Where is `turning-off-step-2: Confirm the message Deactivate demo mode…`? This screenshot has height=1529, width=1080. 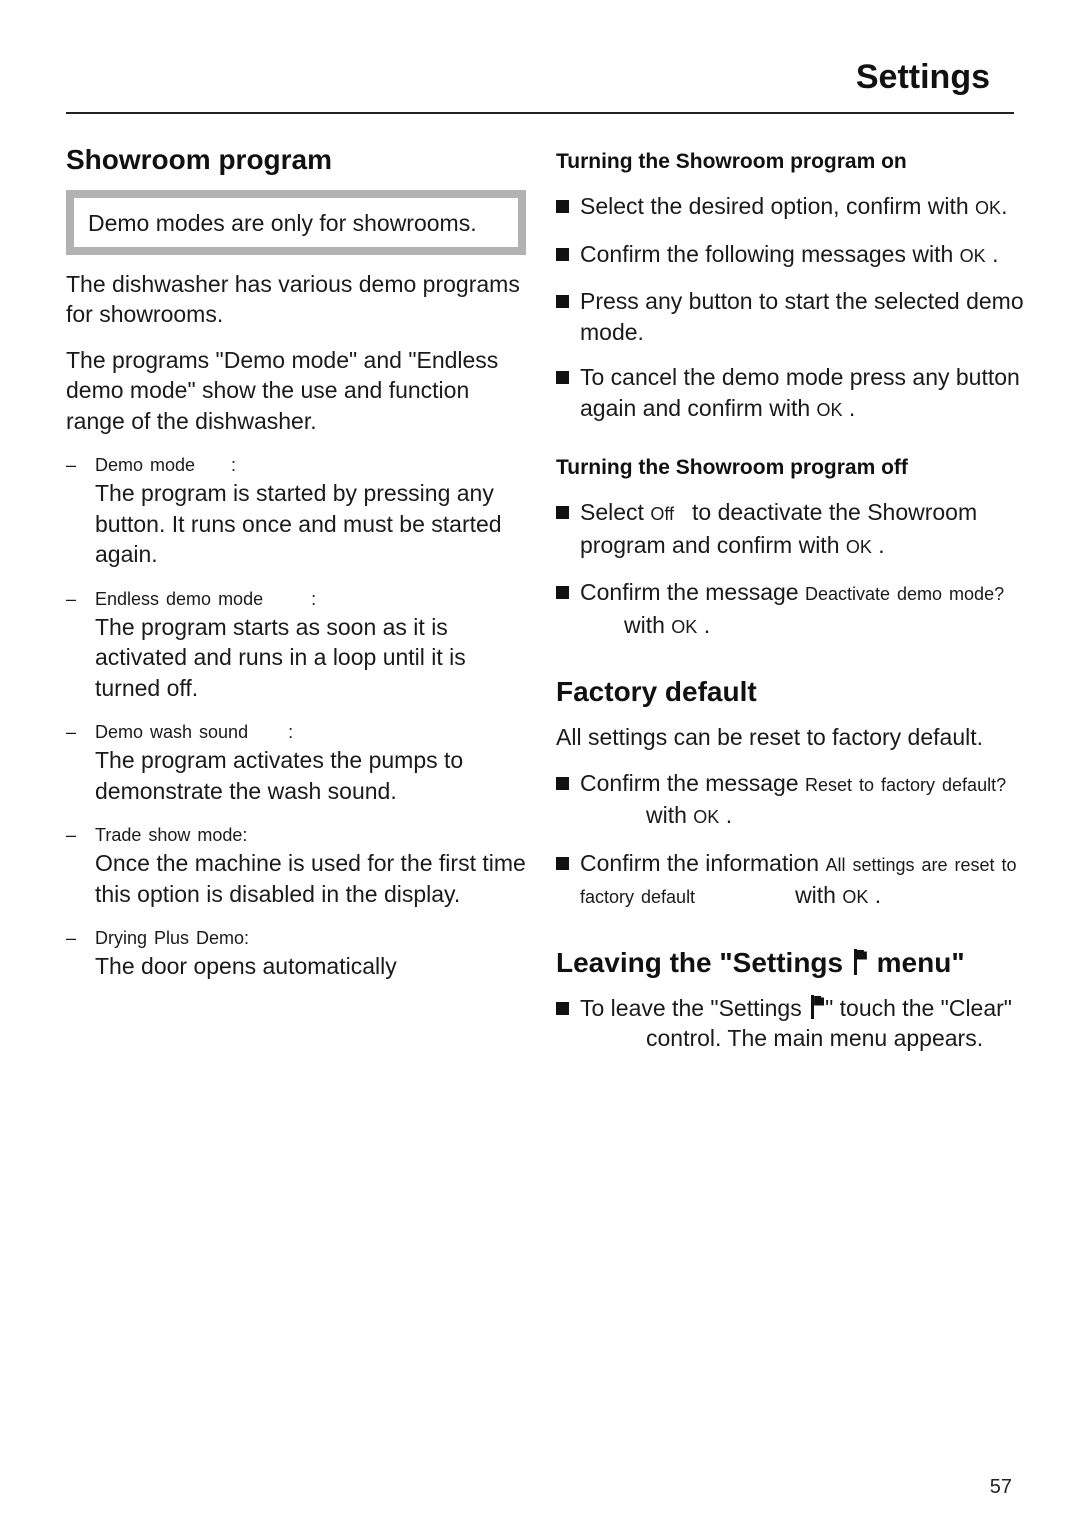 turning-off-step-2: Confirm the message Deactivate demo mode… is located at coordinates (791, 609).